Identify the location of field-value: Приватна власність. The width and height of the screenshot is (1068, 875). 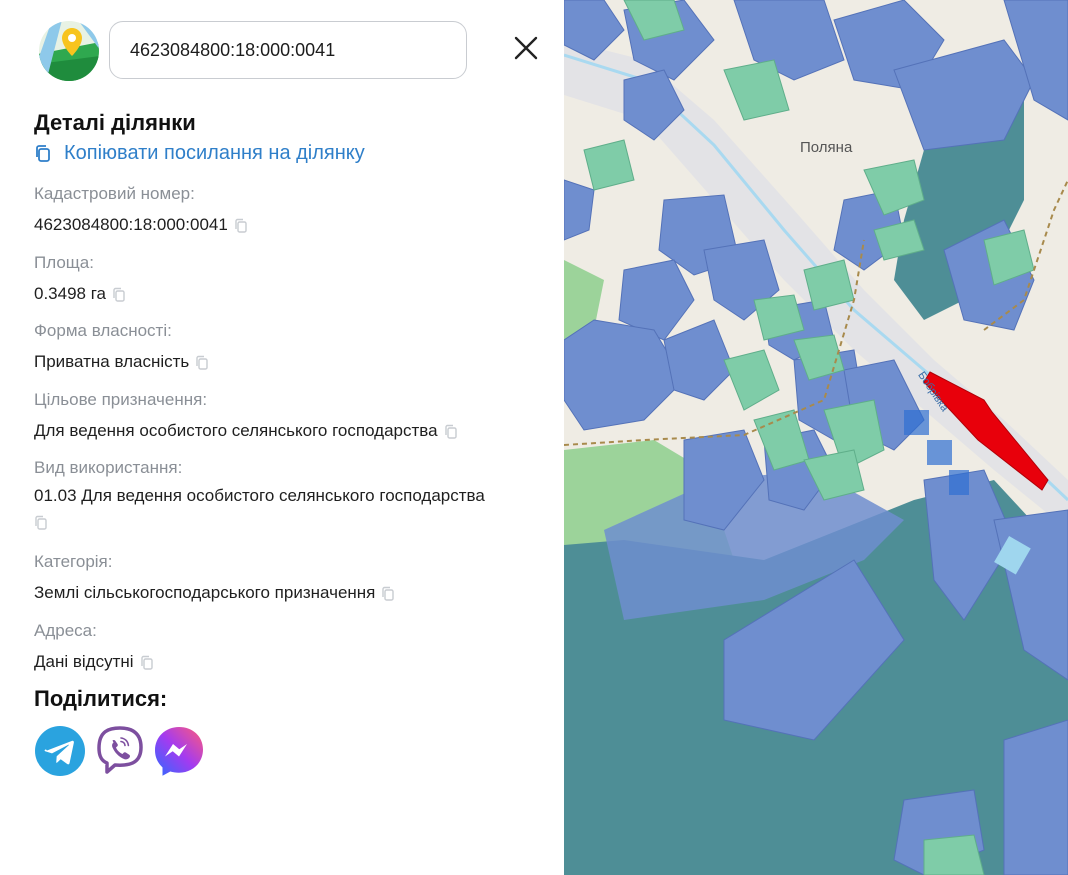
(121, 362).